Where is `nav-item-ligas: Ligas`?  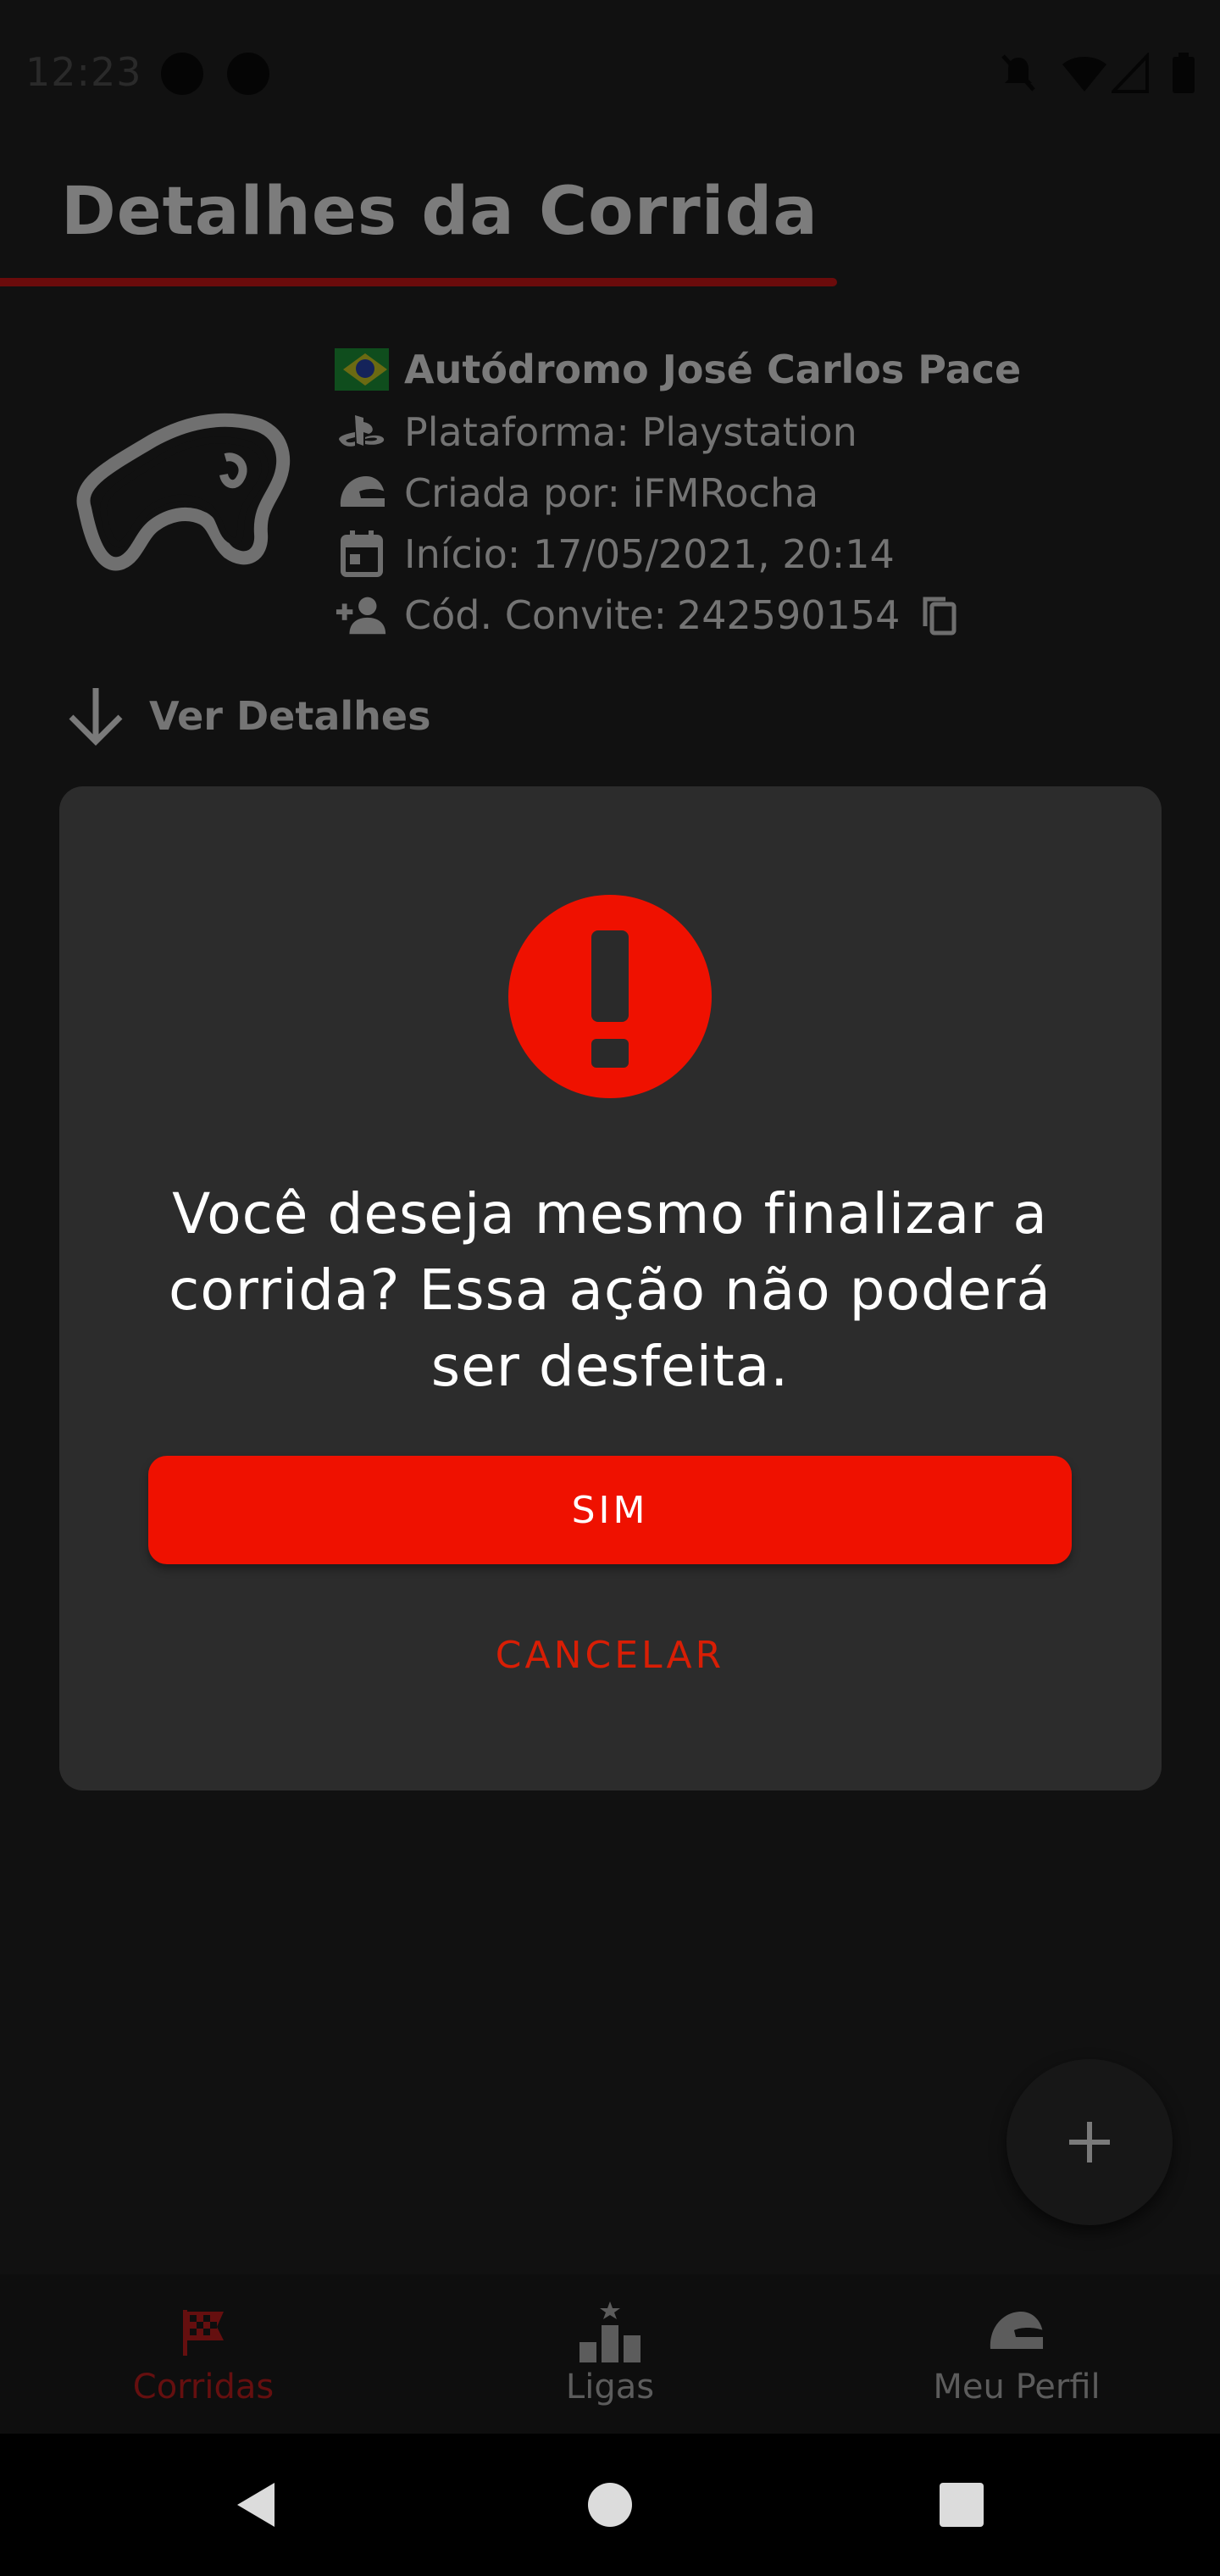 nav-item-ligas: Ligas is located at coordinates (610, 2354).